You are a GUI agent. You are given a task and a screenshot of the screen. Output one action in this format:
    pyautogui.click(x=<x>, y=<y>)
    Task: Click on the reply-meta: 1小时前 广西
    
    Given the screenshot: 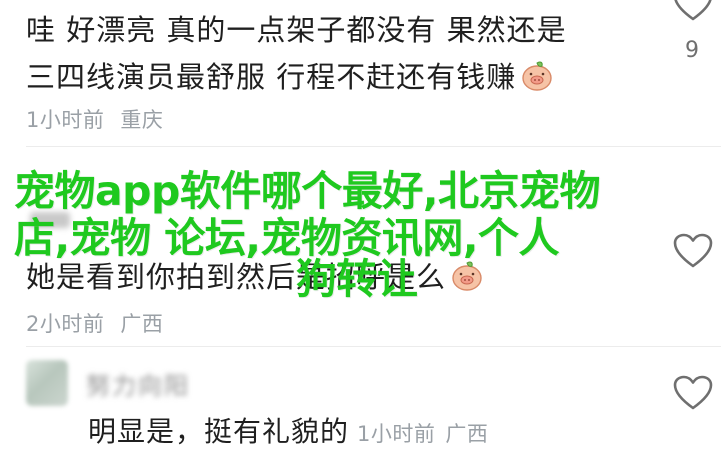 What is the action you would take?
    pyautogui.click(x=422, y=434)
    